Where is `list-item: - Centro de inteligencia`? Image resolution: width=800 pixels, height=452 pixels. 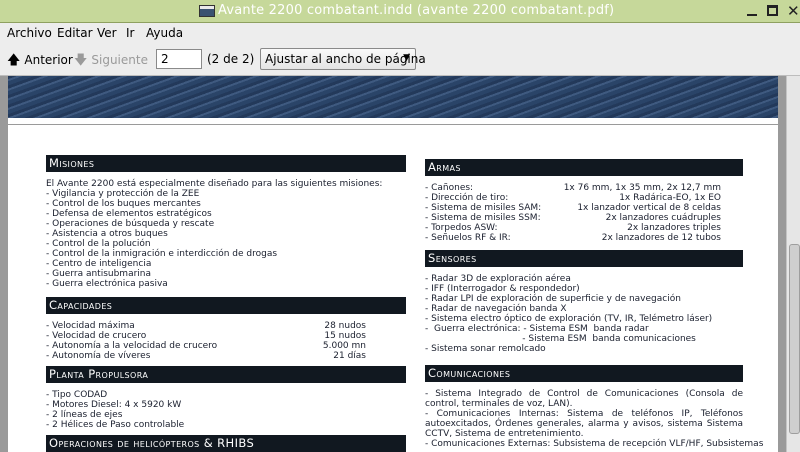
list-item: - Centro de inteligencia is located at coordinates (99, 264).